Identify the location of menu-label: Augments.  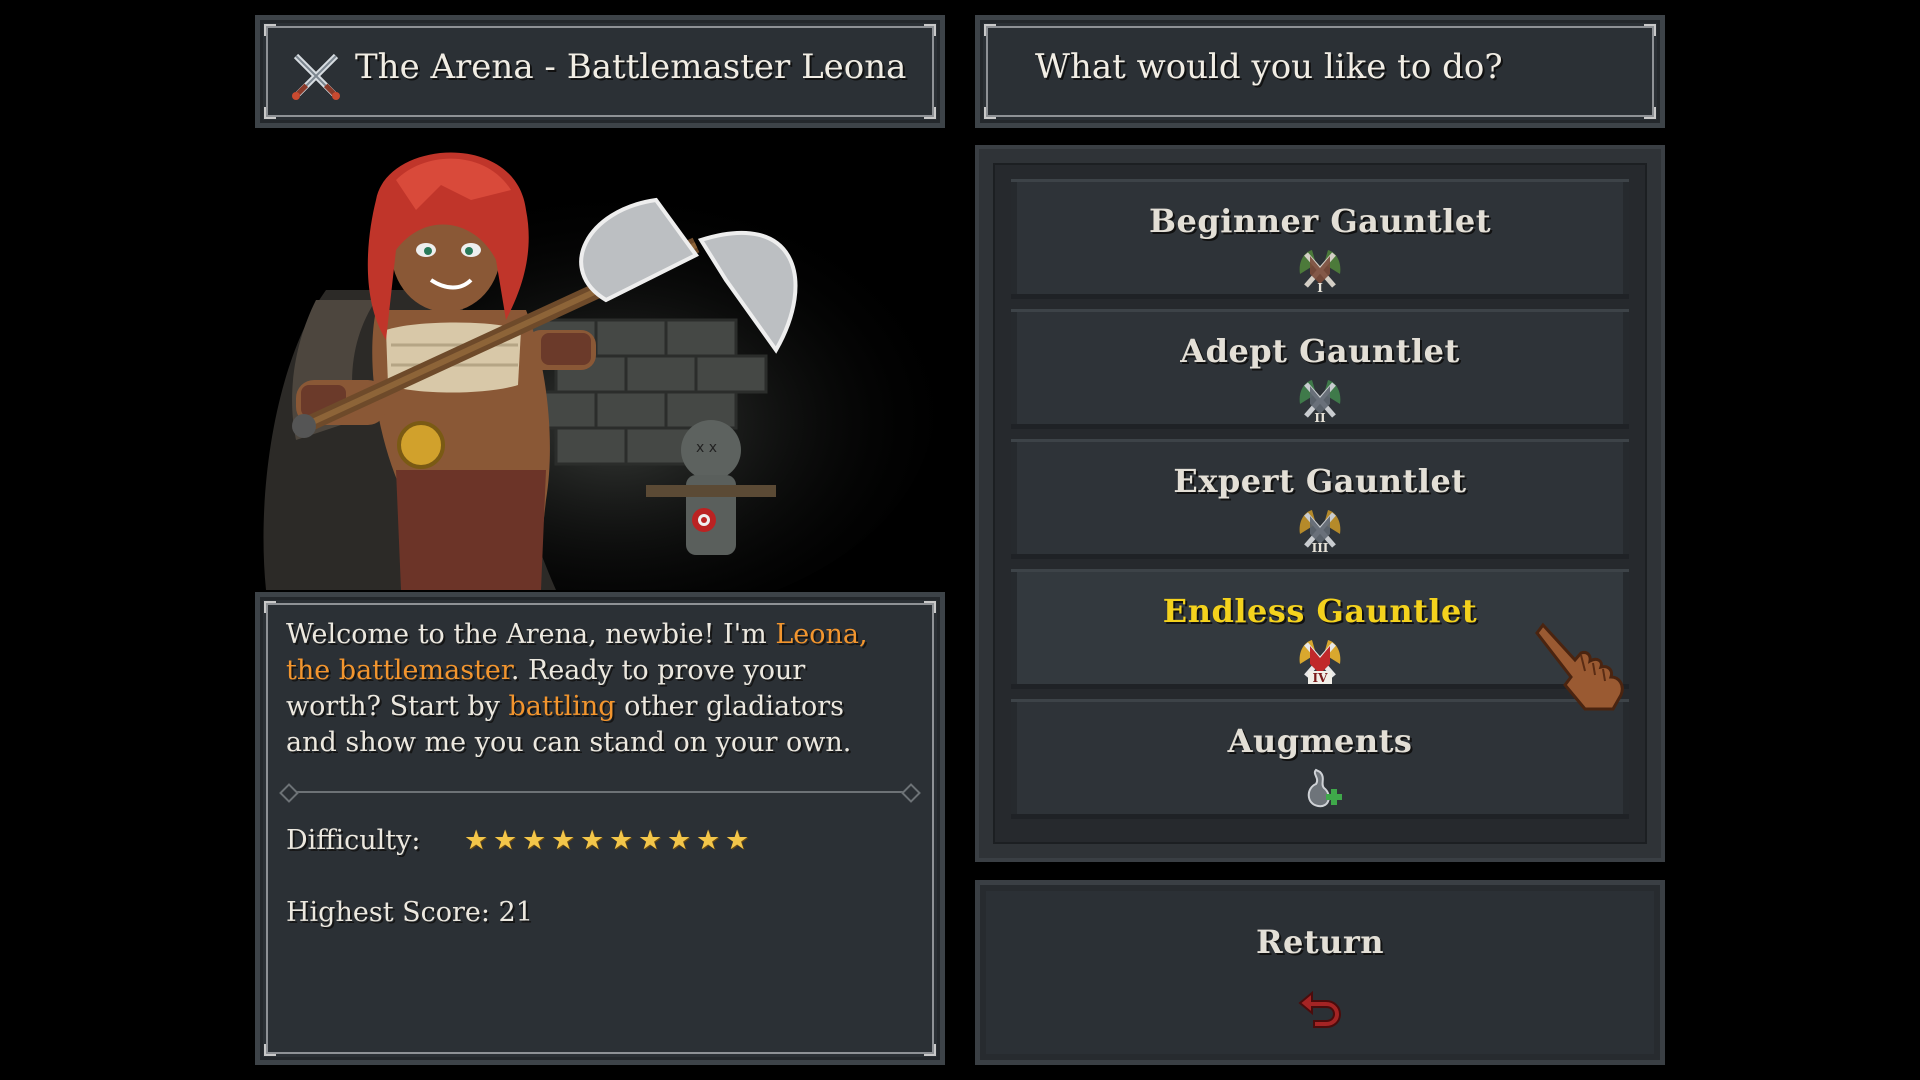
(1320, 741).